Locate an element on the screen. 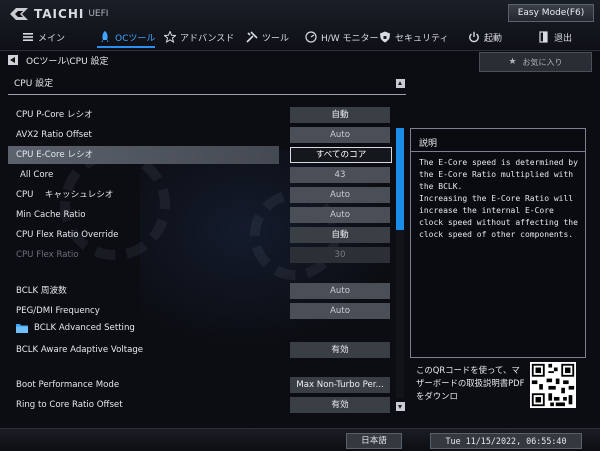 This screenshot has width=600, height=451. tab-boot: 起動 is located at coordinates (485, 37).